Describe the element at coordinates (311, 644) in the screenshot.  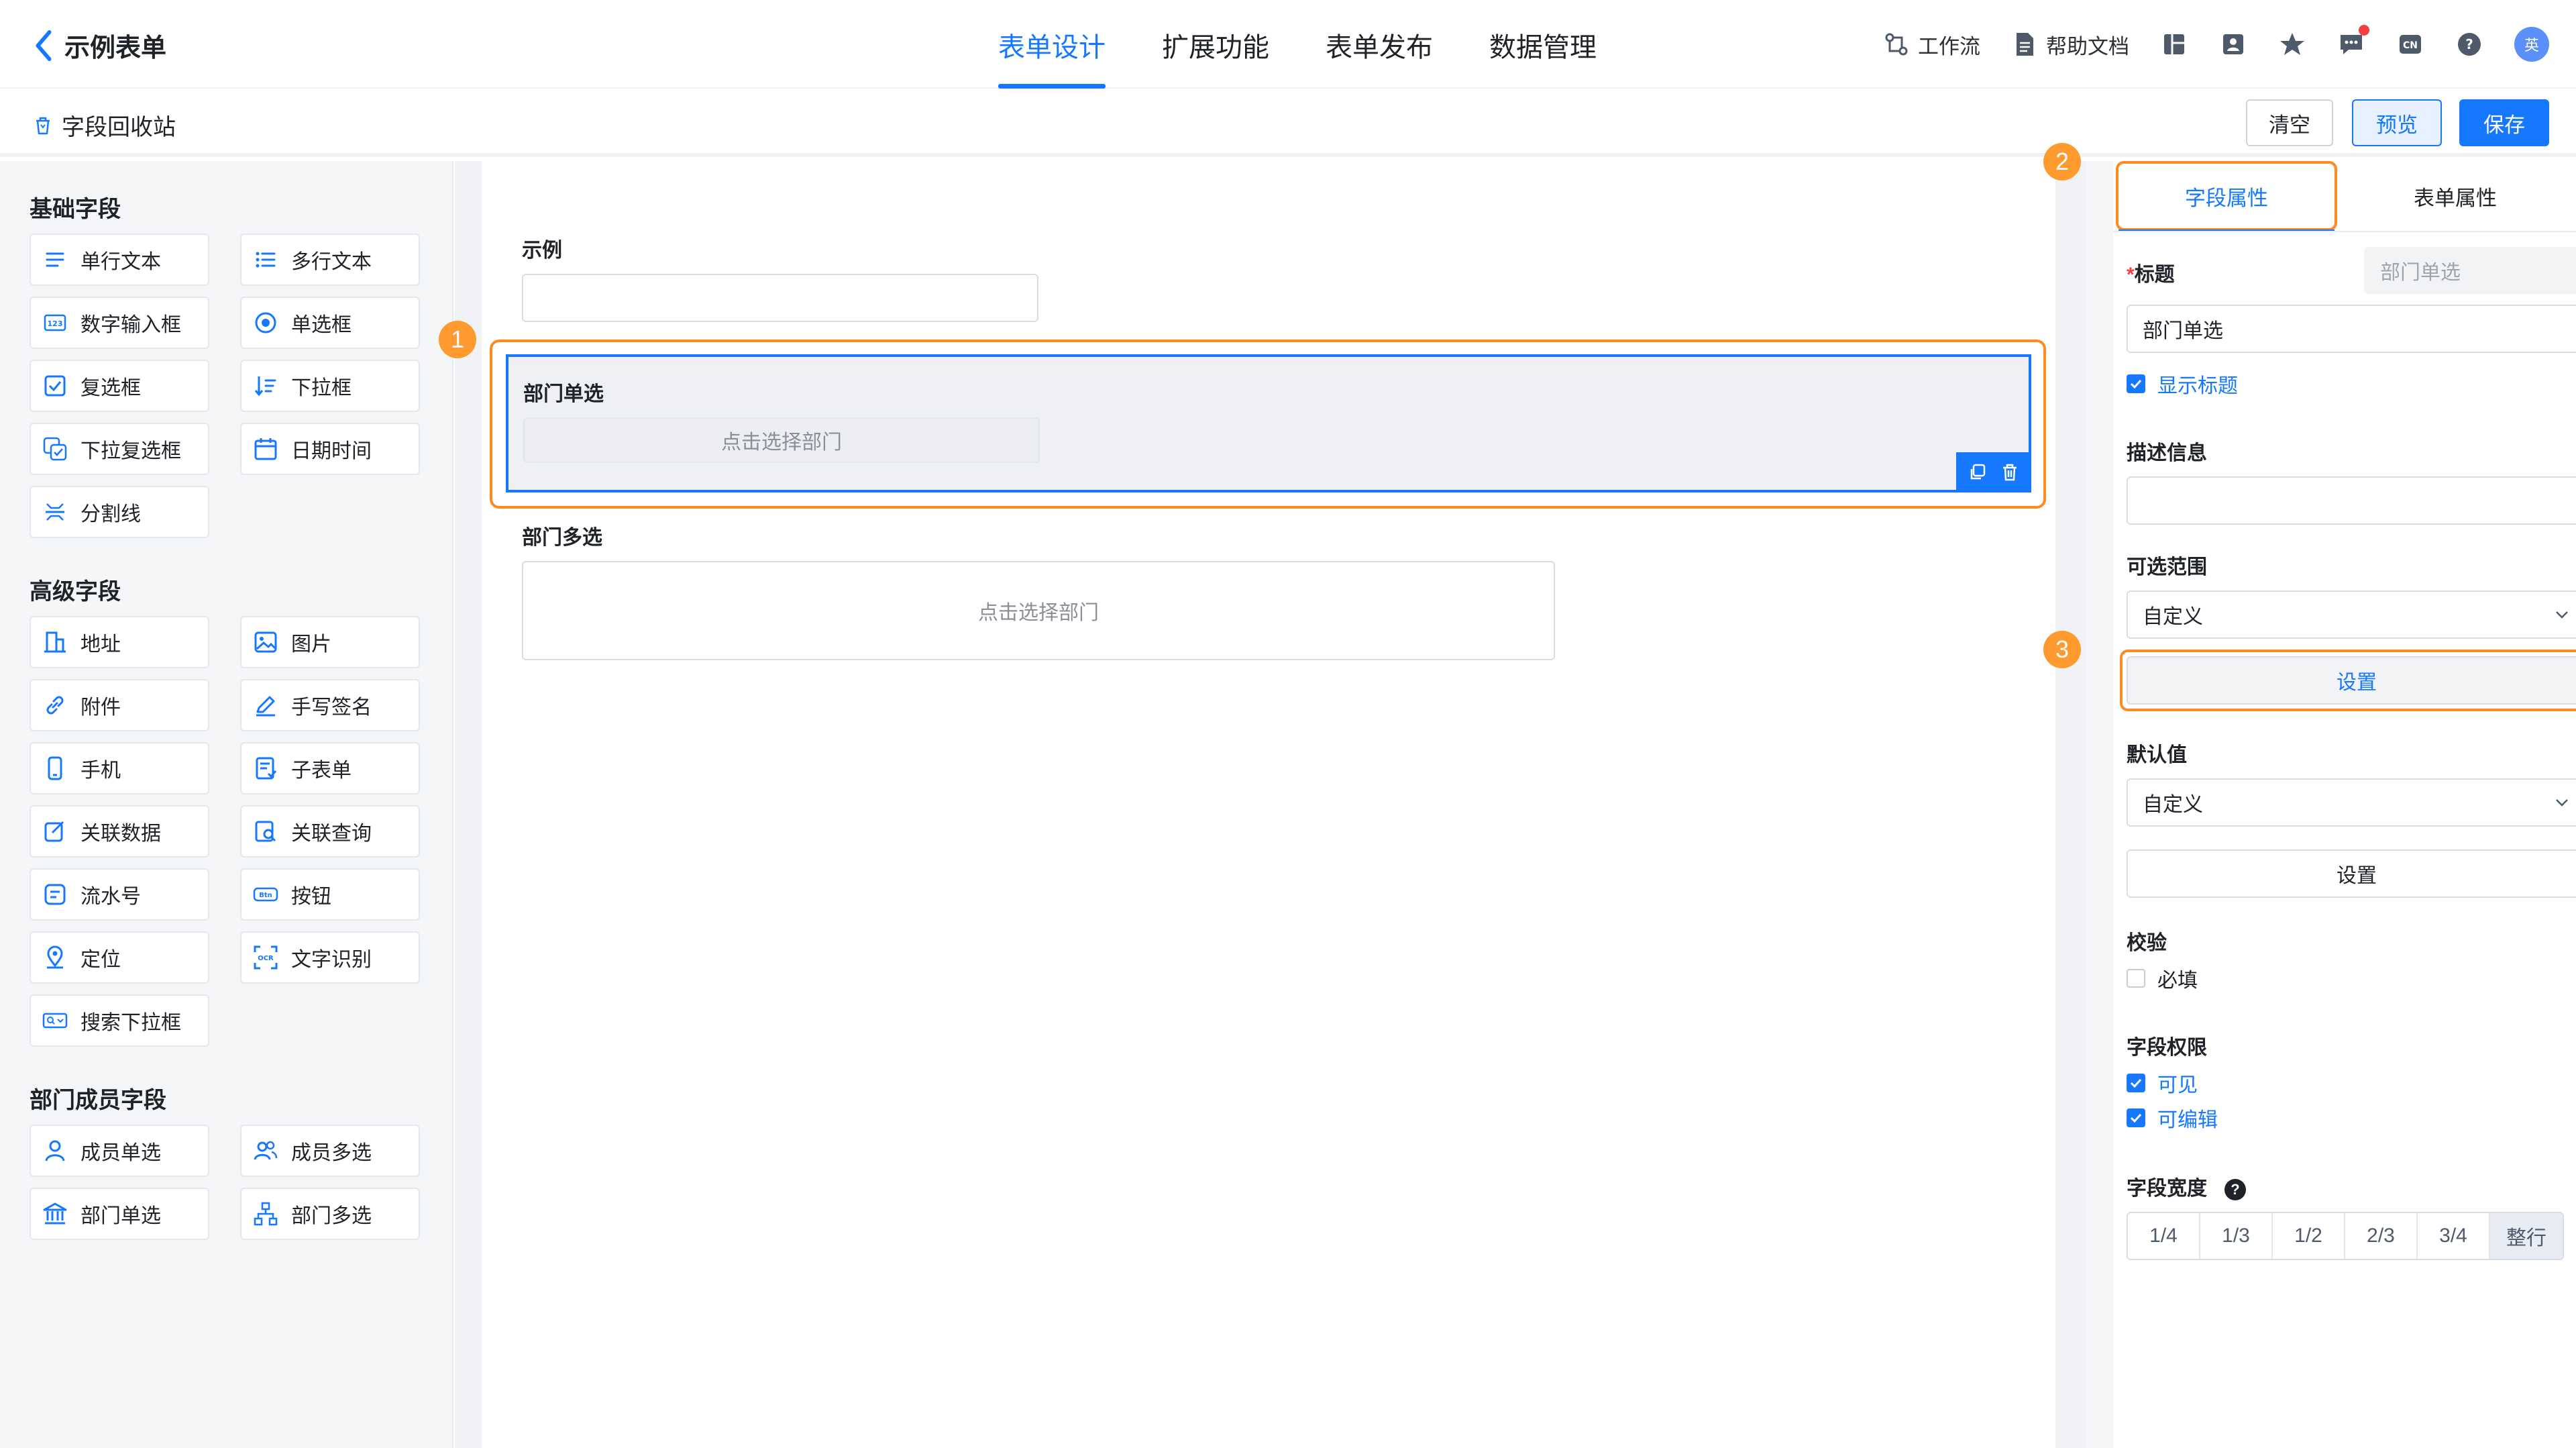
I see `field-label: 图片` at that location.